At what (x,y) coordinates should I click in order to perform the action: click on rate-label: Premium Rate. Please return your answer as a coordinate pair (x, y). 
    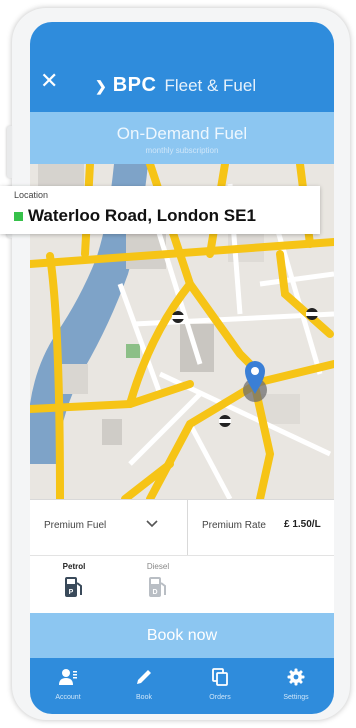
    Looking at the image, I should click on (234, 525).